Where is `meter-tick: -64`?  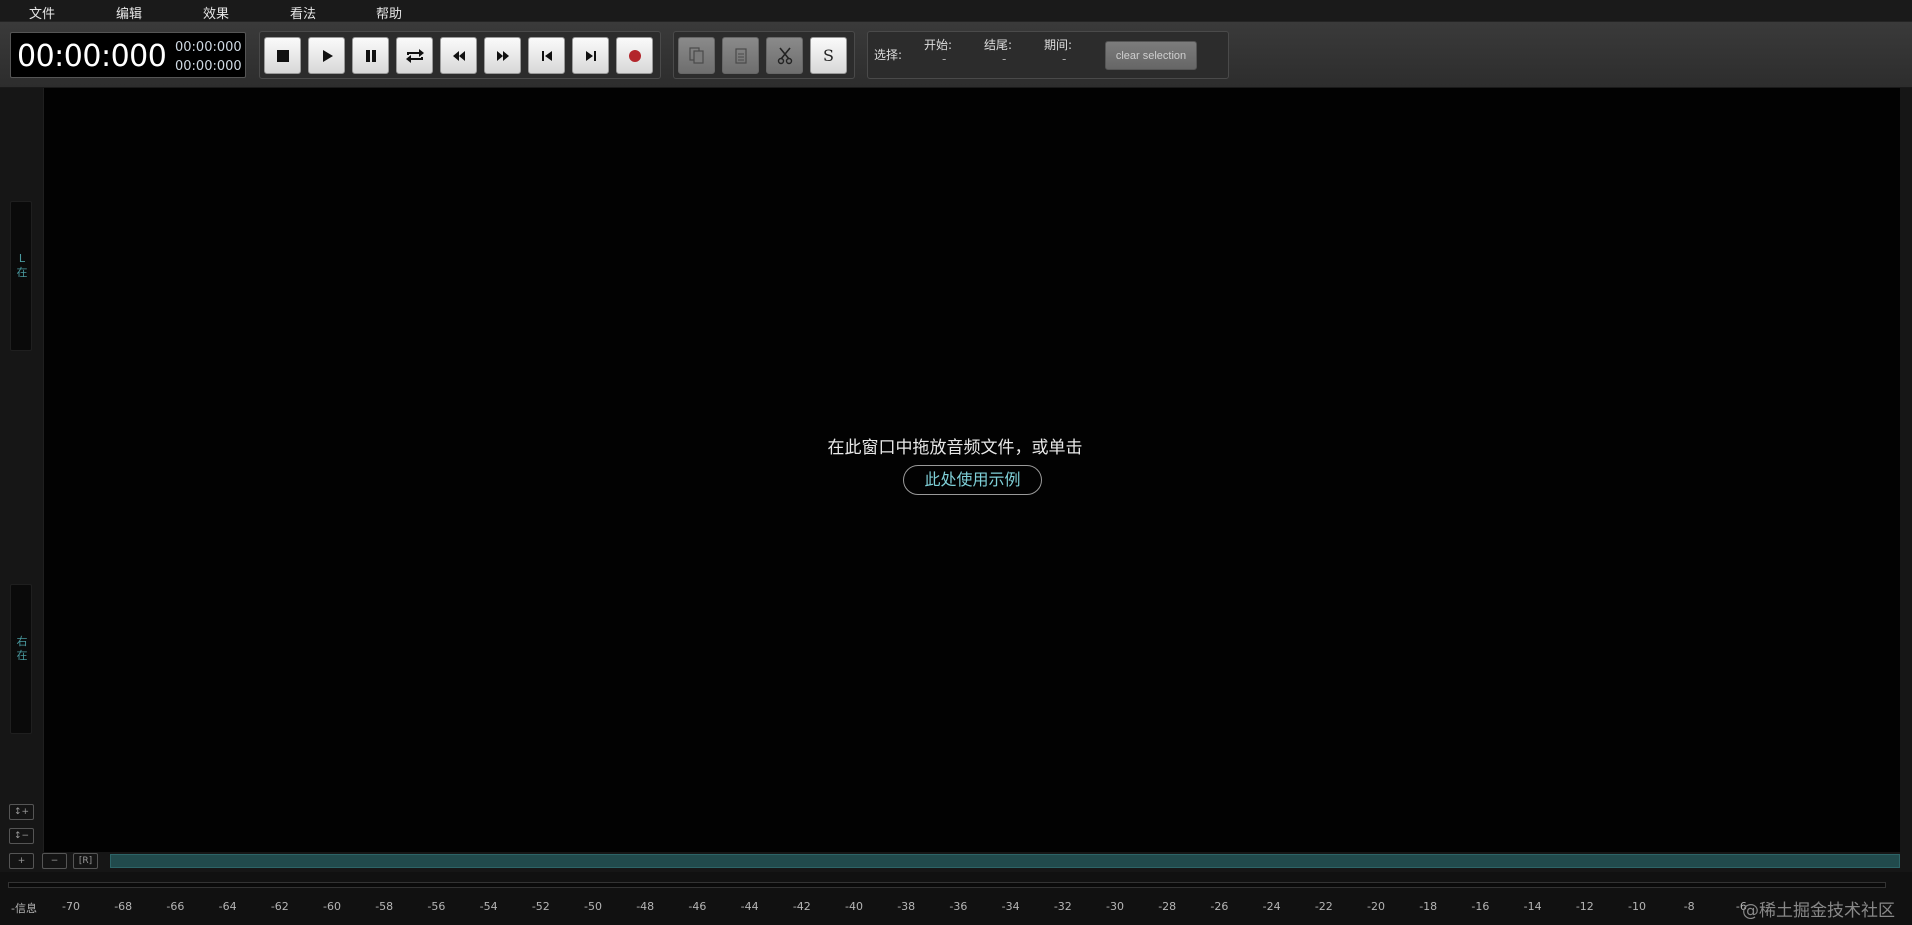
meter-tick: -64 is located at coordinates (227, 906).